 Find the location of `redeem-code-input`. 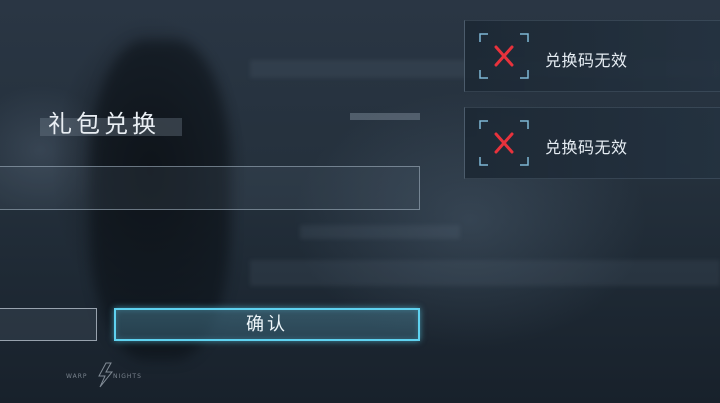

redeem-code-input is located at coordinates (210, 188).